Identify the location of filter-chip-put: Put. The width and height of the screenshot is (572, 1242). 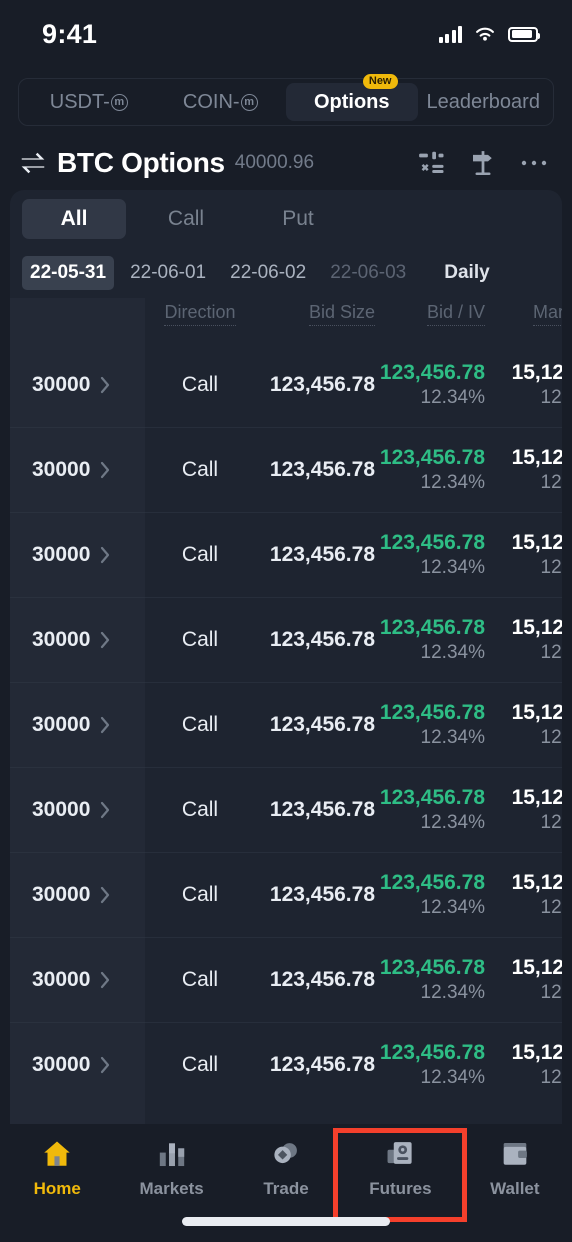
(298, 219).